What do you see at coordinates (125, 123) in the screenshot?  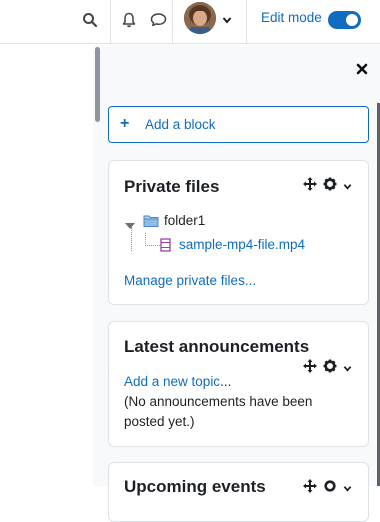 I see `plus-icon: +` at bounding box center [125, 123].